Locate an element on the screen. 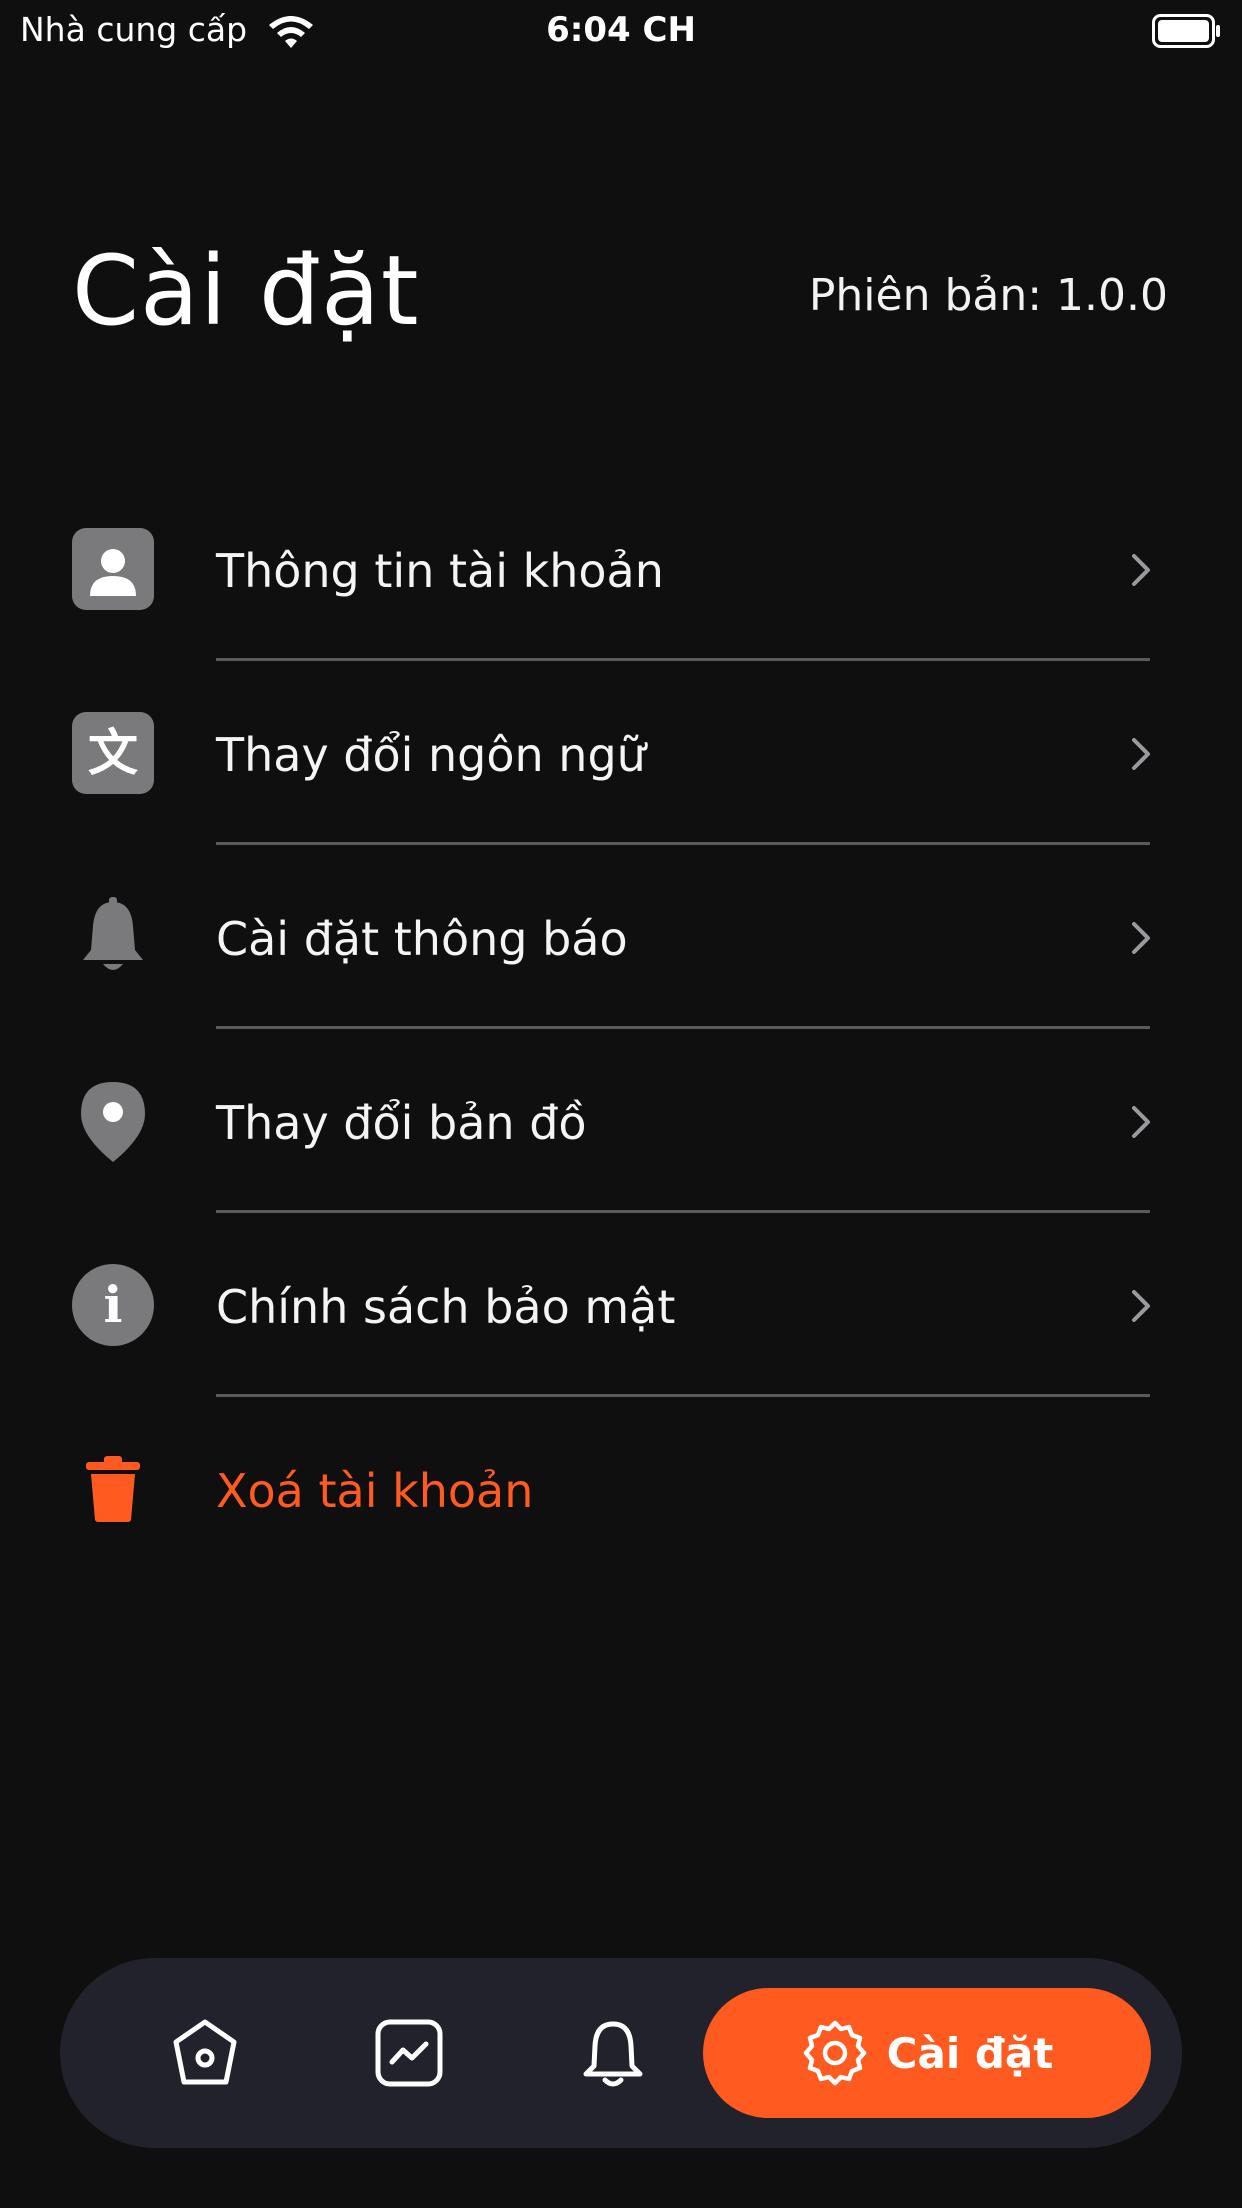 This screenshot has height=2208, width=1242. settings-item-label: Thay đổi ngôn ngữ is located at coordinates (431, 755).